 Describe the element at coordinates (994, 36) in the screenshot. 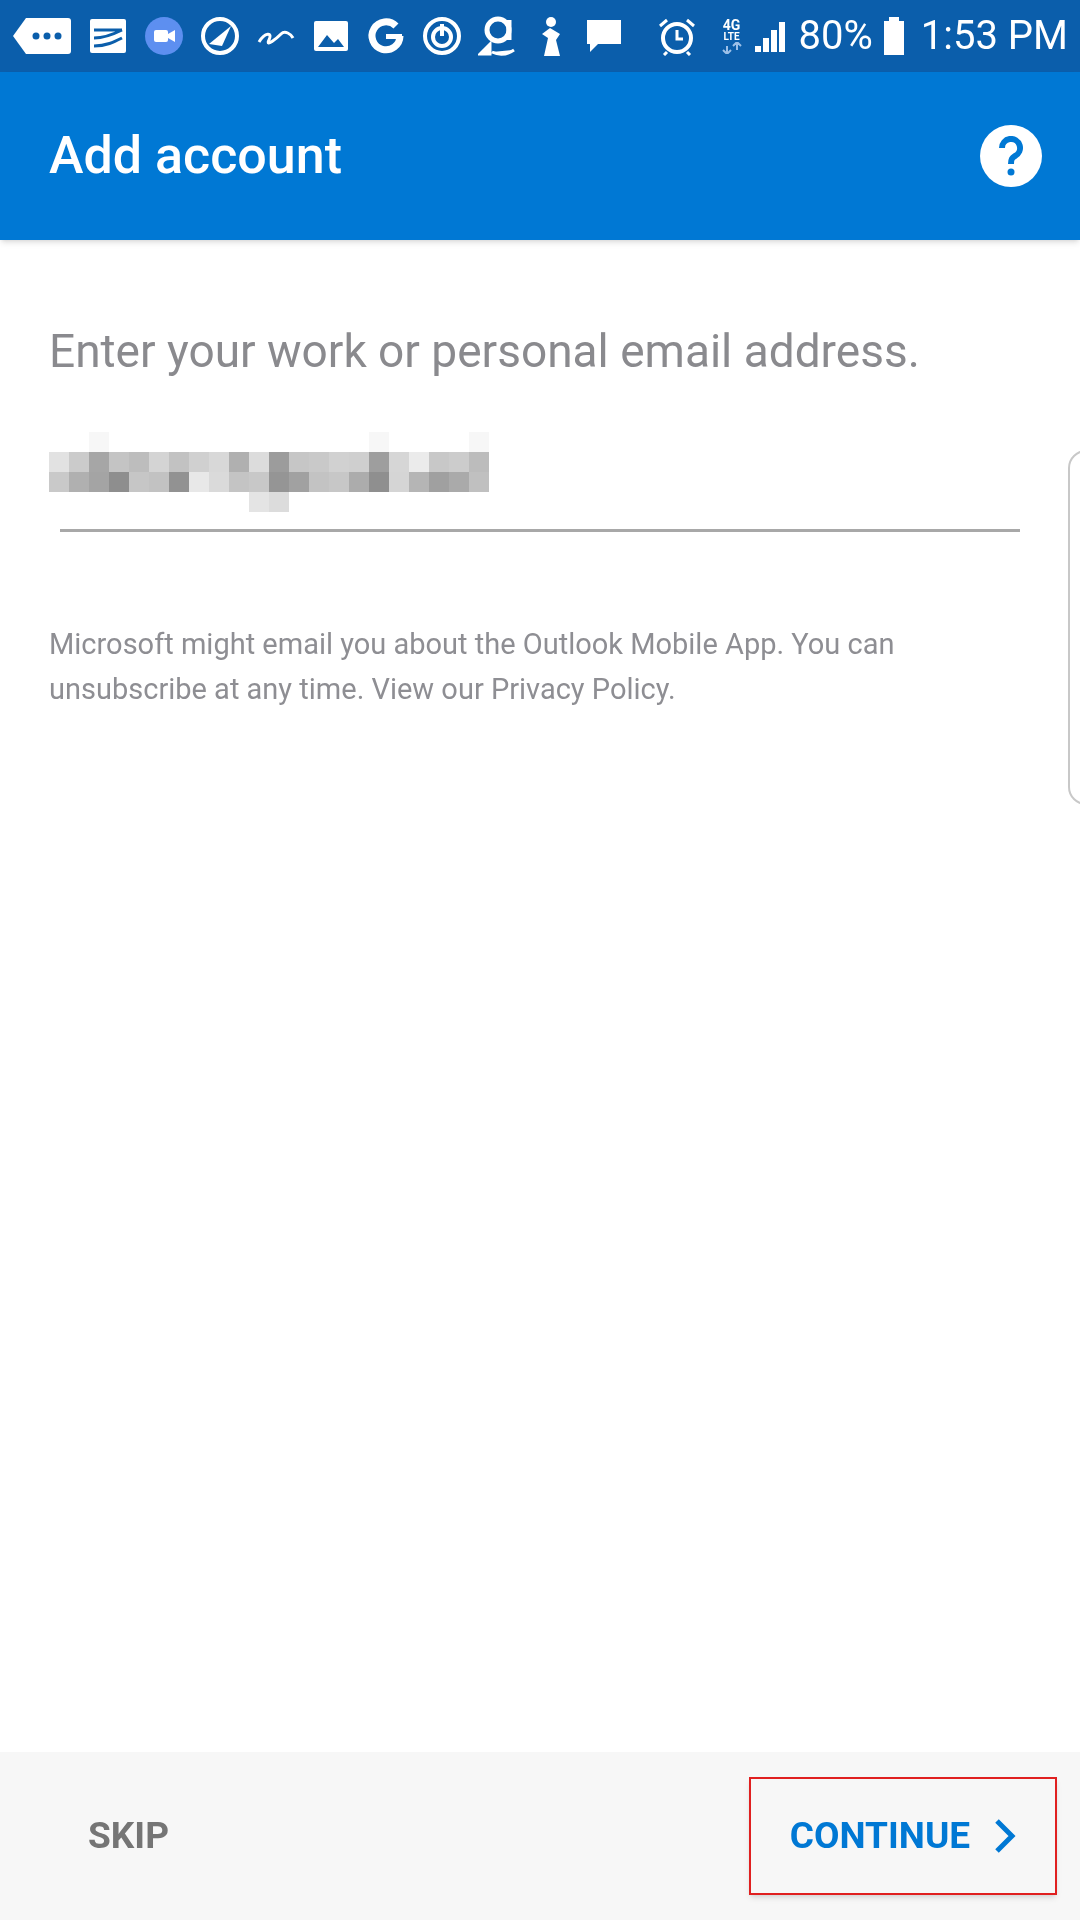

I see `clock-time: 1:53 PM` at that location.